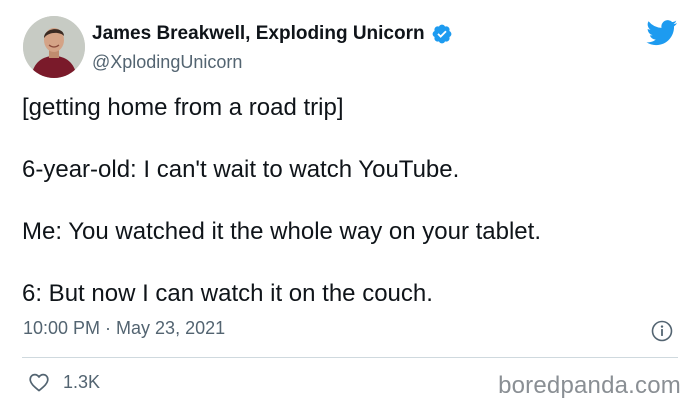 Image resolution: width=700 pixels, height=411 pixels. I want to click on avatar, so click(54, 47).